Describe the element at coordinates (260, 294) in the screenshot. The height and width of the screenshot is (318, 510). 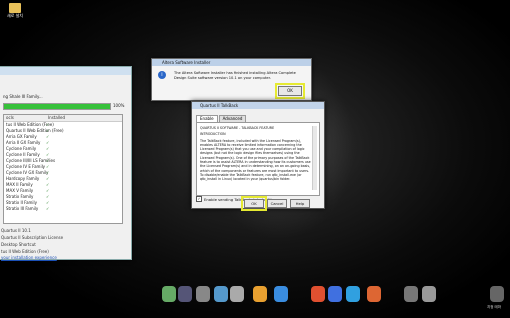
I see `ie-icon` at that location.